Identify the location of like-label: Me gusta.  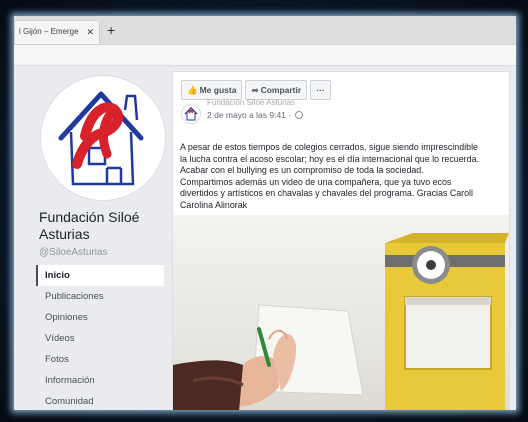
(218, 90).